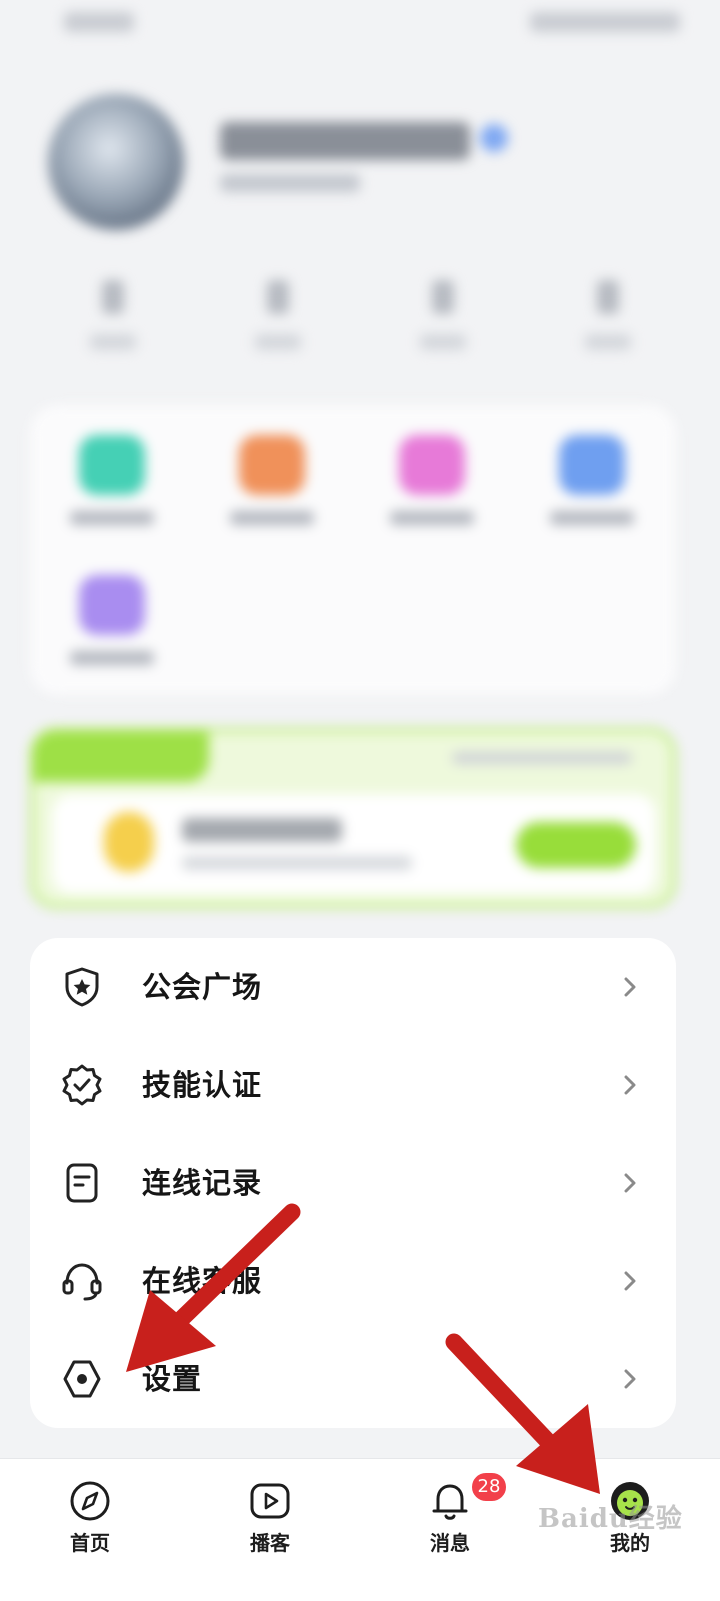  I want to click on profile-header, so click(360, 165).